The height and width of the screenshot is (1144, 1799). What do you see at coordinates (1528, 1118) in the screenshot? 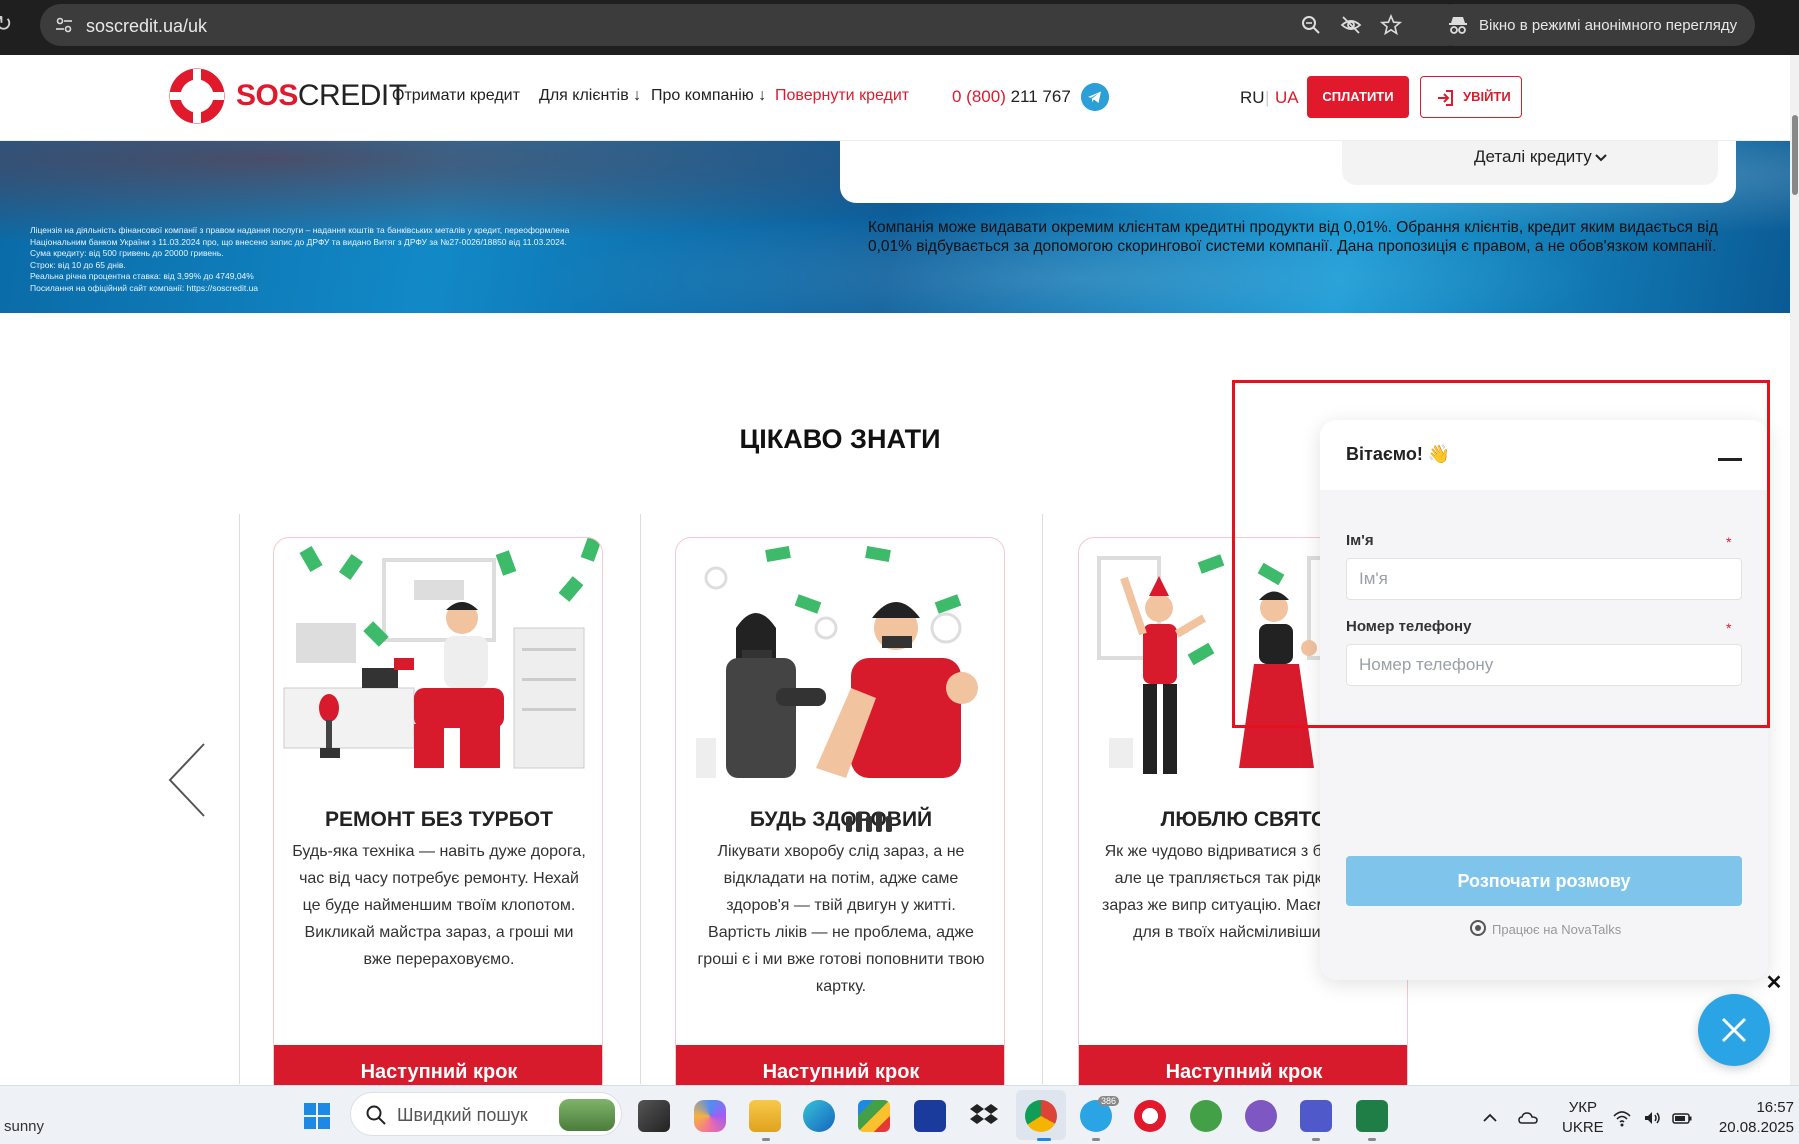
I see `onedrive-cloud-icon` at bounding box center [1528, 1118].